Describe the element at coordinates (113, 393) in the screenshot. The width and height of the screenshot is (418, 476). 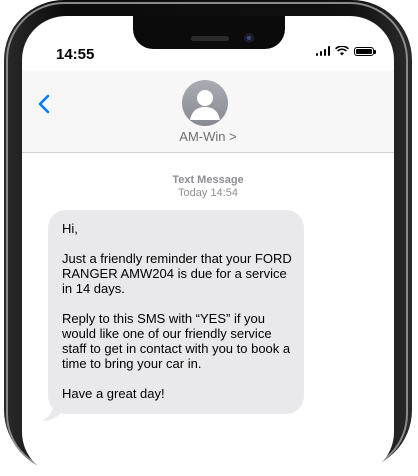
I see `message-paragraph: Have a great day!` at that location.